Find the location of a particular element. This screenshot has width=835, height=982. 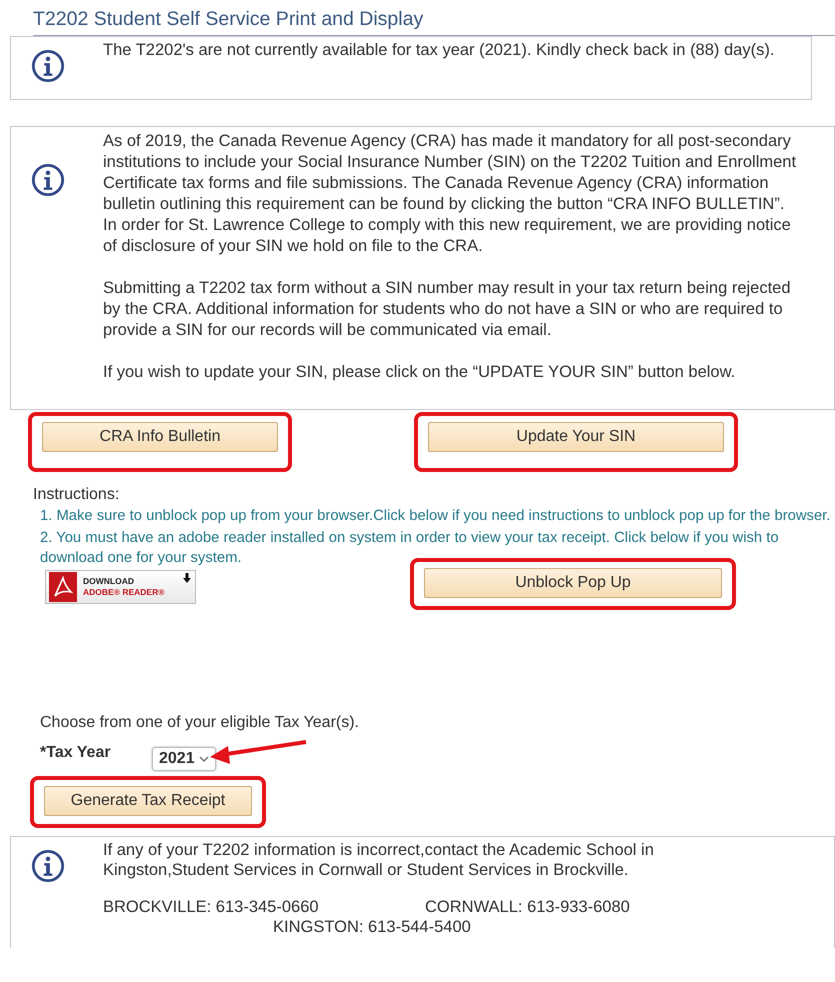

phone-number: CORNWALL: 613-933-6080 is located at coordinates (527, 908).